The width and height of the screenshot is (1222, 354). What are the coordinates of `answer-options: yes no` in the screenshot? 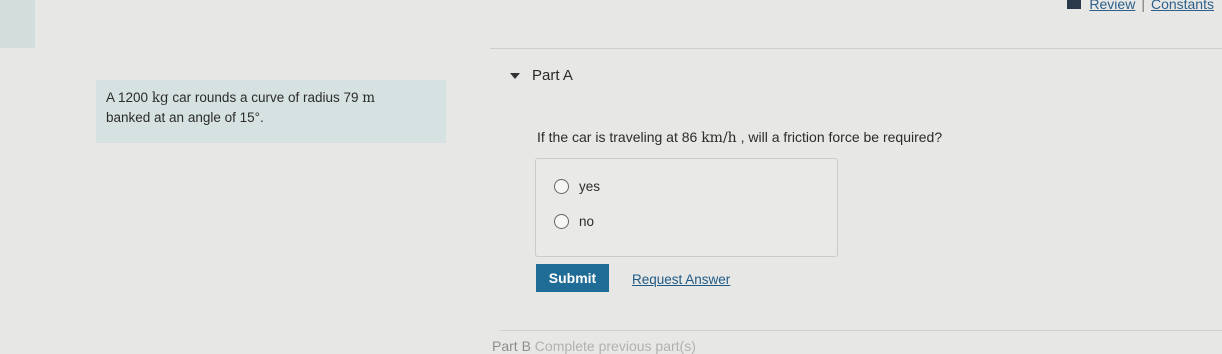 It's located at (686, 207).